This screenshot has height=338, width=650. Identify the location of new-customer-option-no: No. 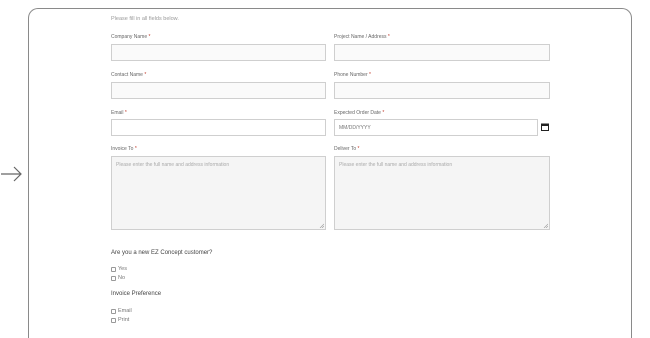
(118, 278).